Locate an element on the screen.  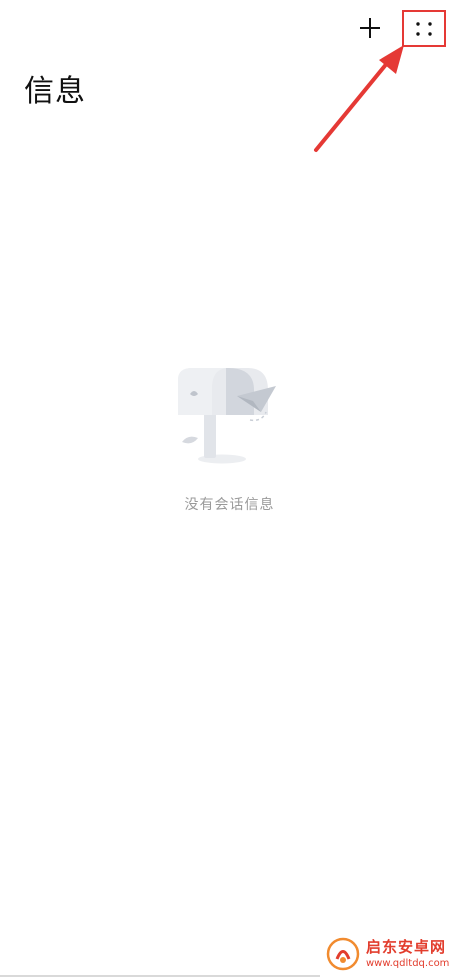
watermark-title: 启东安卓网 is located at coordinates (406, 946).